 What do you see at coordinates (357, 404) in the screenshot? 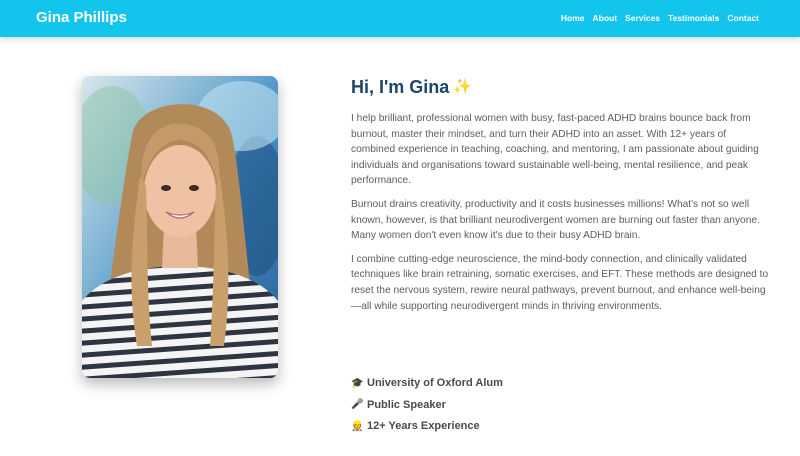
I see `microphone-icon: 🎤` at bounding box center [357, 404].